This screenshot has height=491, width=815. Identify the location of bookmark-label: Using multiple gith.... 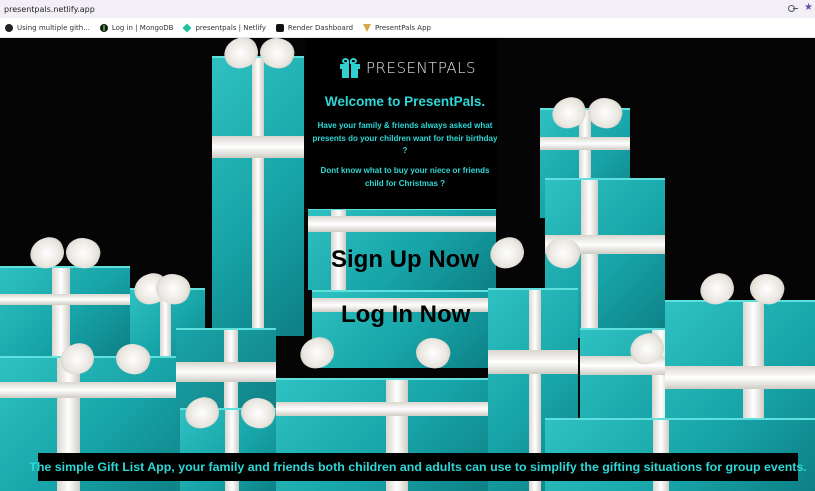
(53, 27).